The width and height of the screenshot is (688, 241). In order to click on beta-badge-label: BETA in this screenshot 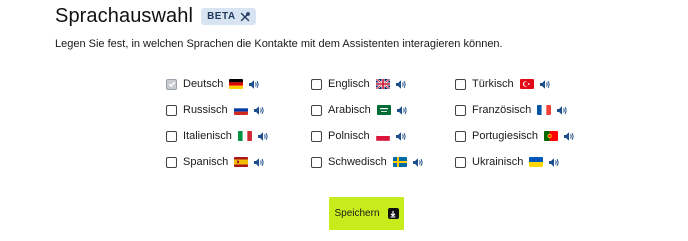, I will do `click(221, 16)`.